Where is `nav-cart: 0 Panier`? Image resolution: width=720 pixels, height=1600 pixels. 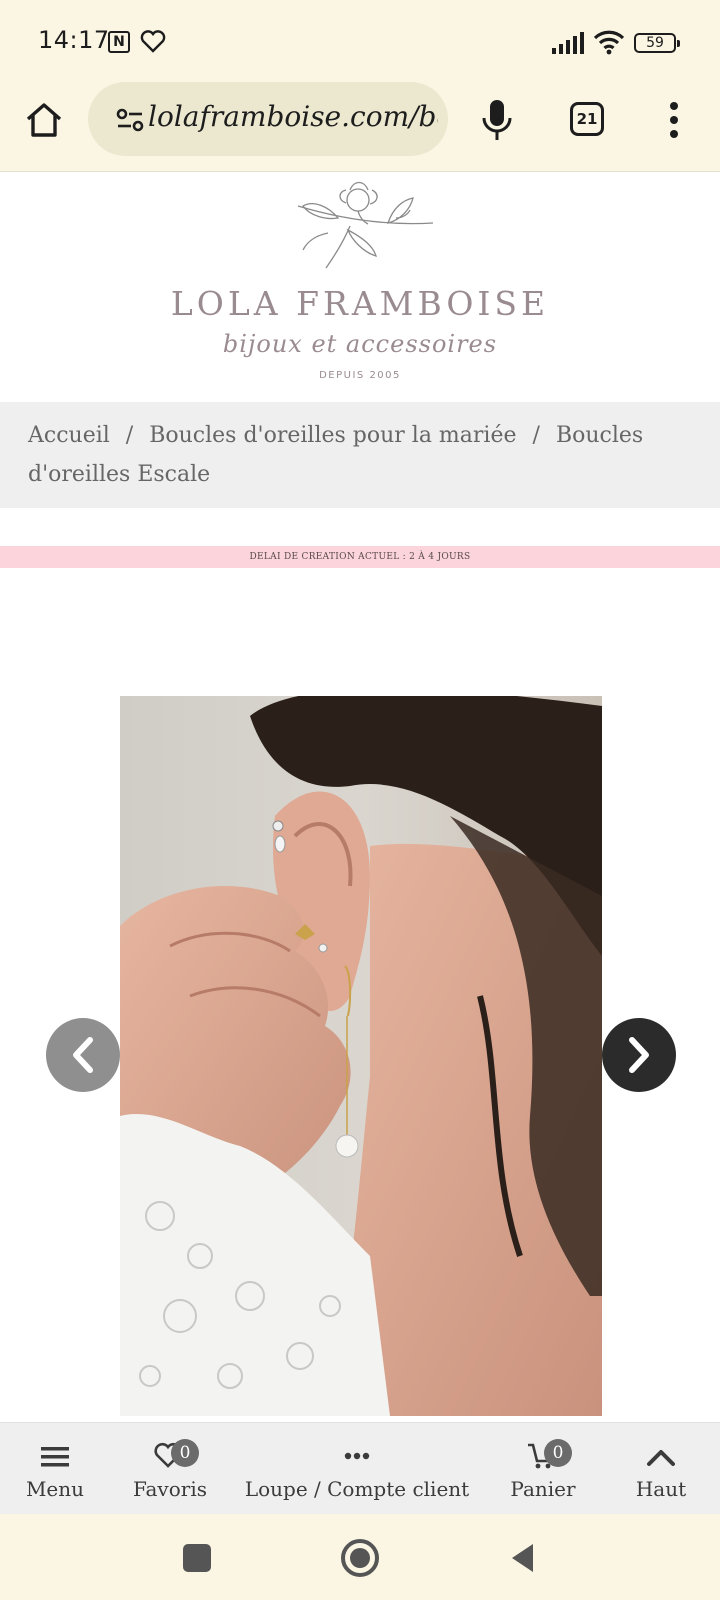
nav-cart: 0 Panier is located at coordinates (543, 1469).